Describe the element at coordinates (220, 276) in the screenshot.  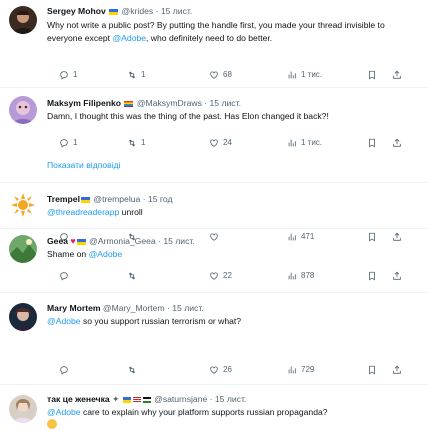
I see `like-button: 22` at that location.